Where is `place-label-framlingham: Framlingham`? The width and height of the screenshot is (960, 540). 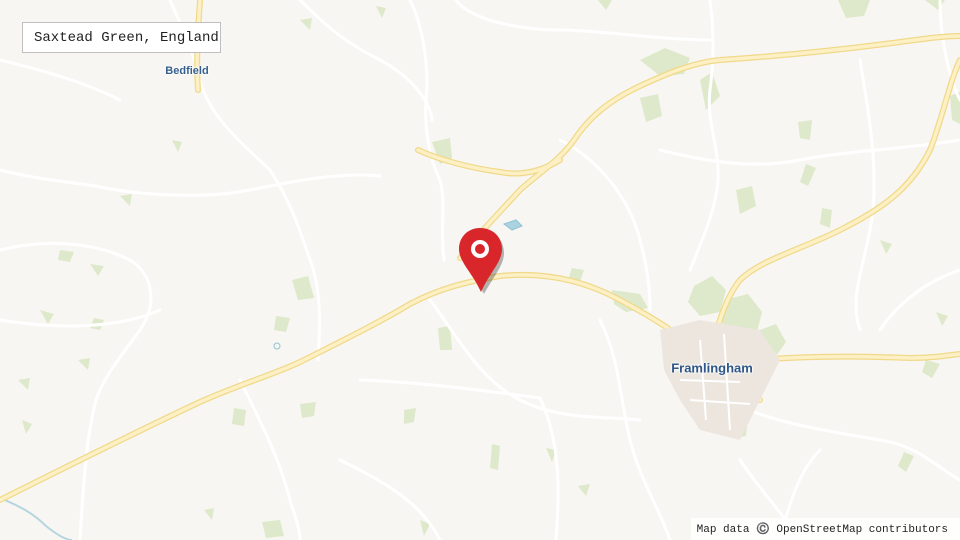
place-label-framlingham: Framlingham is located at coordinates (712, 368).